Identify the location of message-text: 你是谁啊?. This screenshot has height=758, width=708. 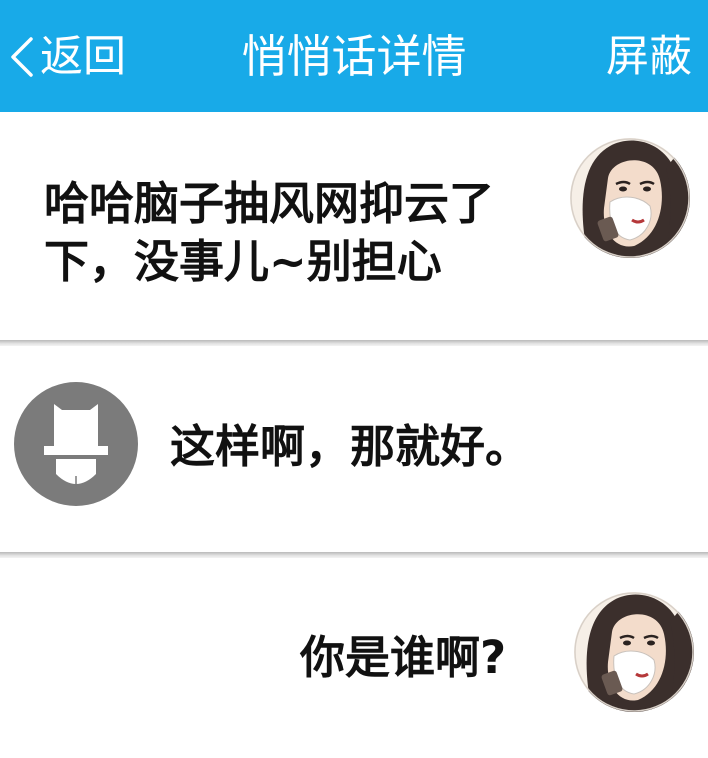
(403, 657).